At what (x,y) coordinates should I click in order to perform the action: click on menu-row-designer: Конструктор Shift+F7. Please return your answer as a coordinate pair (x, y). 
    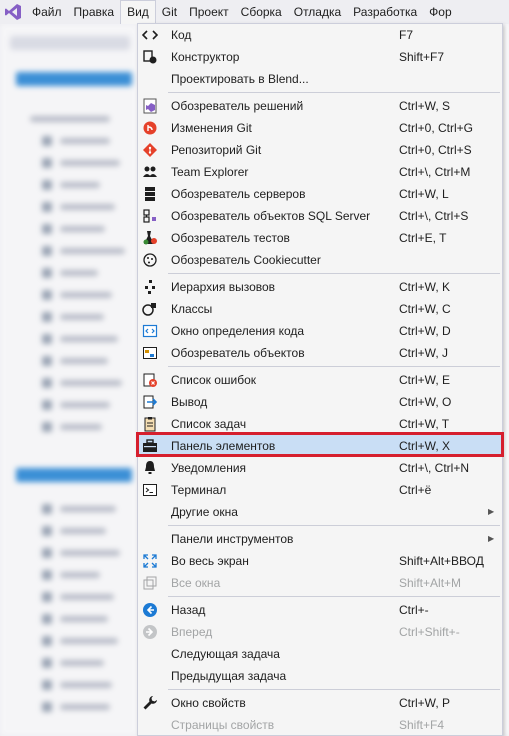
    Looking at the image, I should click on (320, 57).